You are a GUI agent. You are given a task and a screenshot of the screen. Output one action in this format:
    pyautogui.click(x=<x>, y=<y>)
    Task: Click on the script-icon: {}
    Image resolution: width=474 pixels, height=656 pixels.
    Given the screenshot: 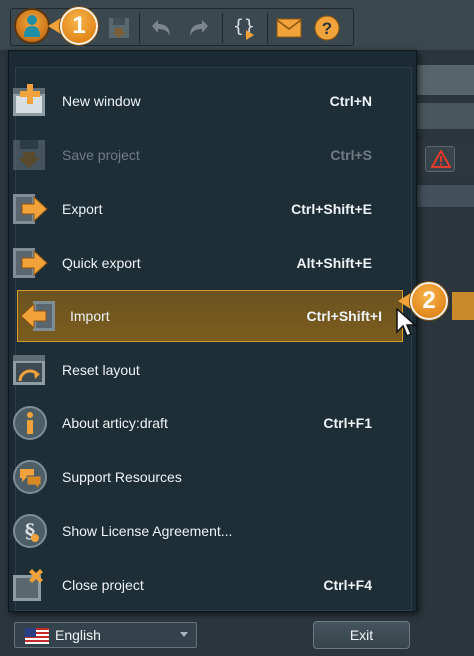 What is the action you would take?
    pyautogui.click(x=244, y=28)
    